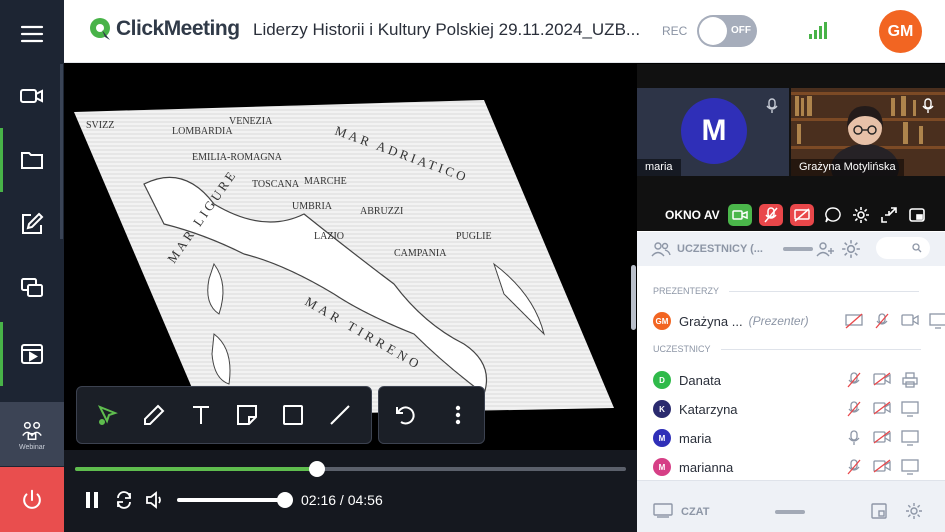 This screenshot has width=945, height=532. Describe the element at coordinates (350, 469) in the screenshot. I see `progress-bar` at that location.